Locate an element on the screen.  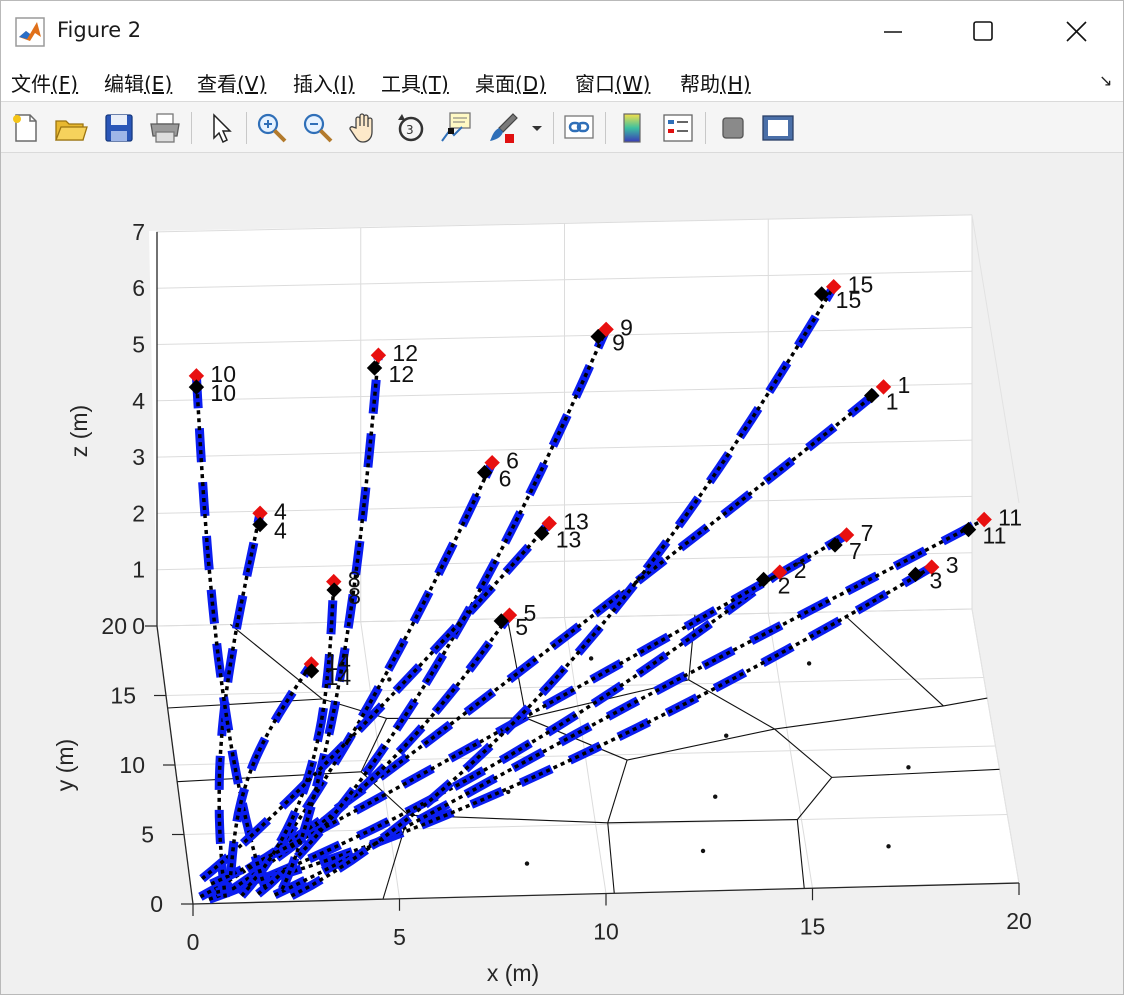
menu-edit: 编辑(E) is located at coordinates (138, 82).